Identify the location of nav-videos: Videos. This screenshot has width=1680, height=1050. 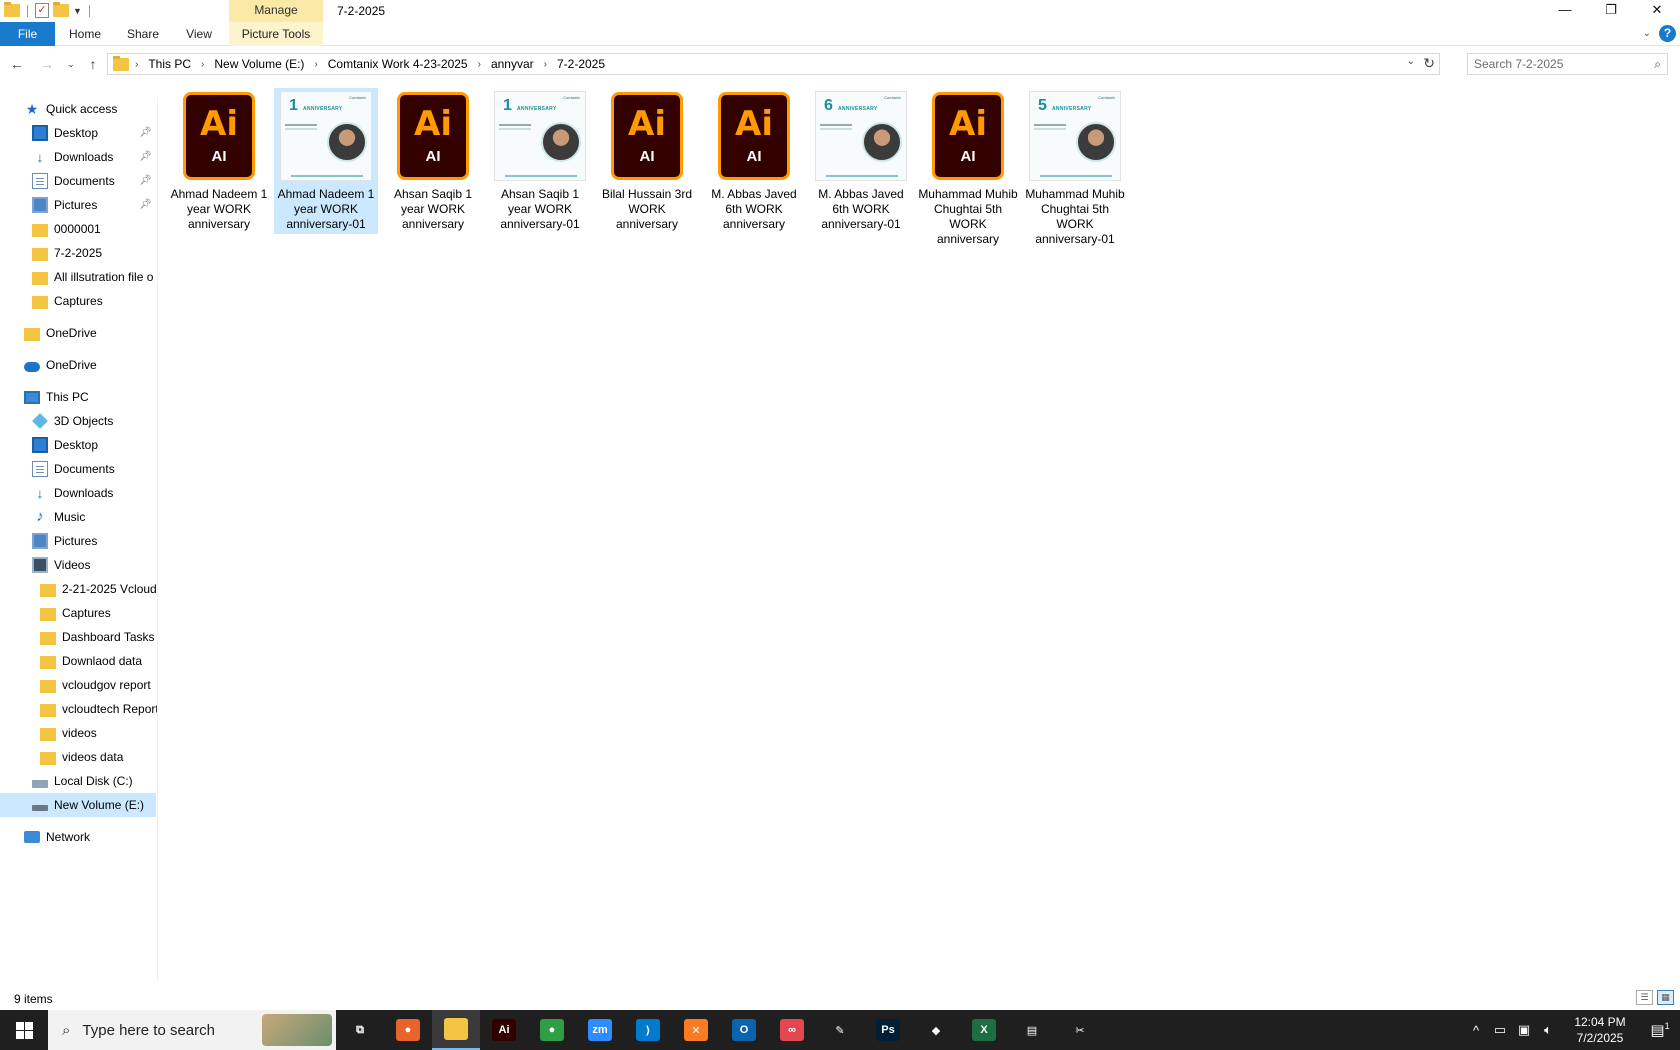
(61, 565).